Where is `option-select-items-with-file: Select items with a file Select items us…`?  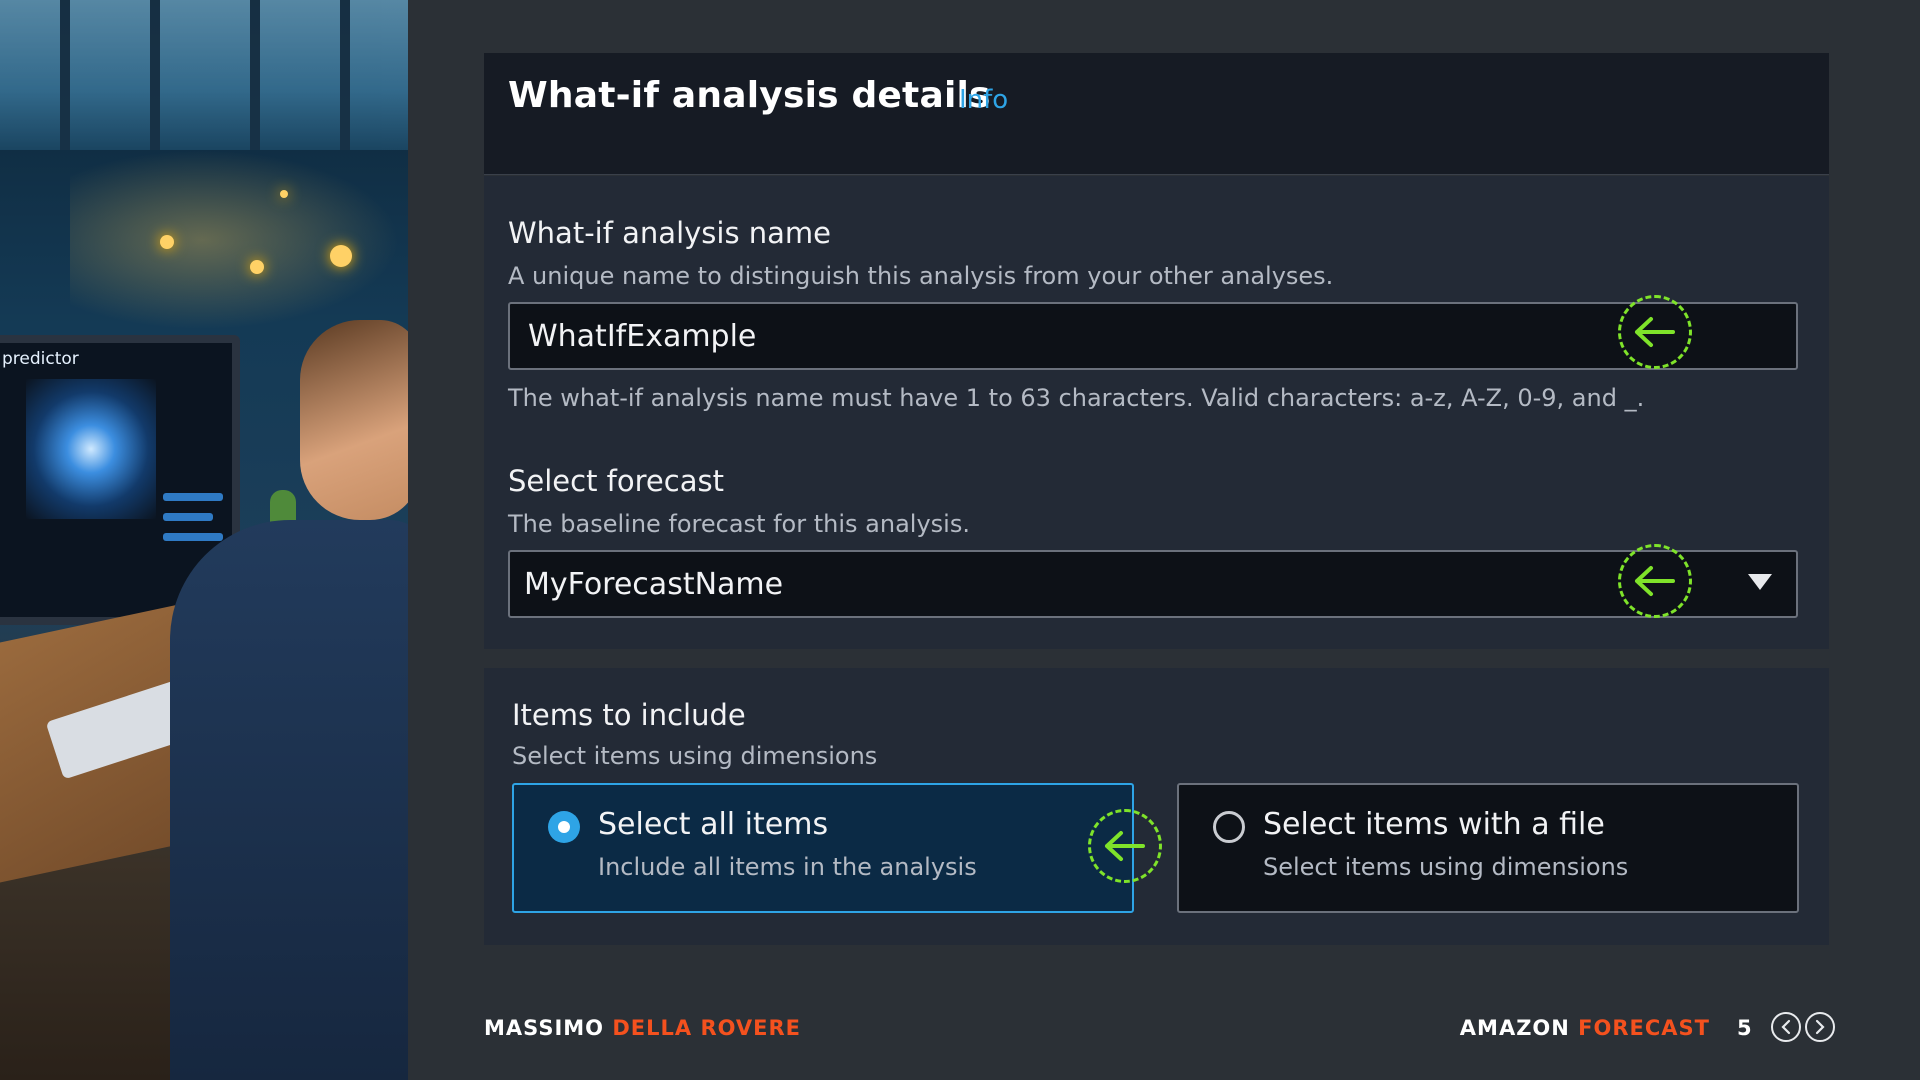 option-select-items-with-file: Select items with a file Select items us… is located at coordinates (1488, 848).